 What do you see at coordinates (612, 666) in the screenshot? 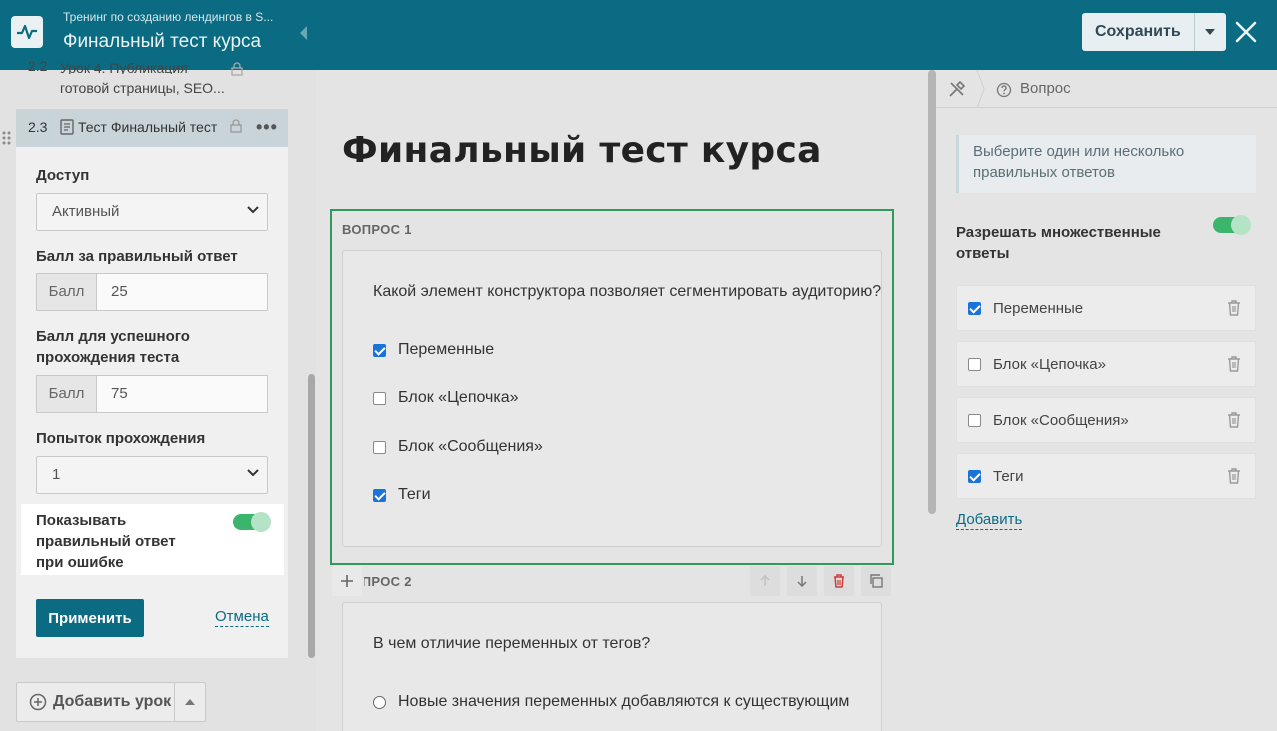
I see `question-2-card` at bounding box center [612, 666].